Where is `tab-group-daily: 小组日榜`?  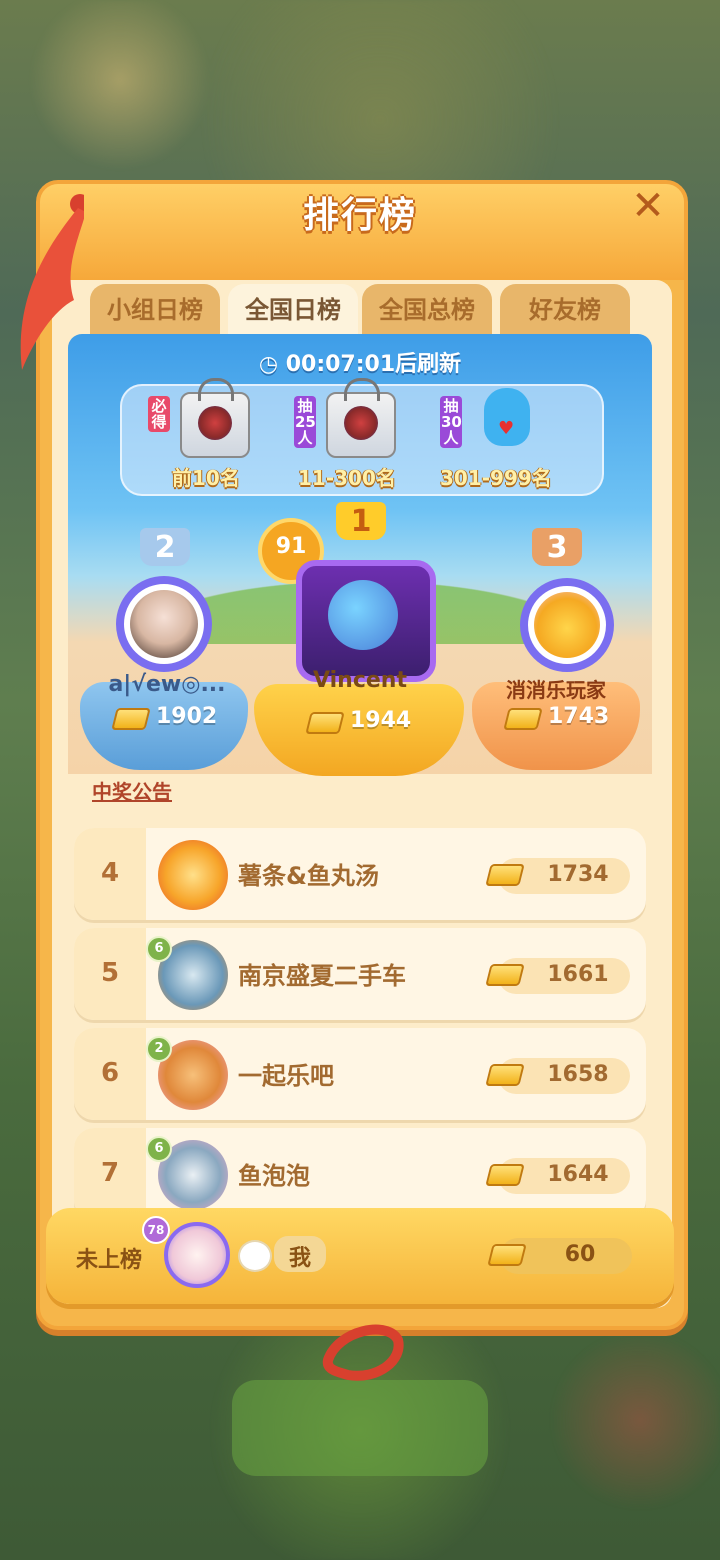
tab-group-daily: 小组日榜 is located at coordinates (155, 310).